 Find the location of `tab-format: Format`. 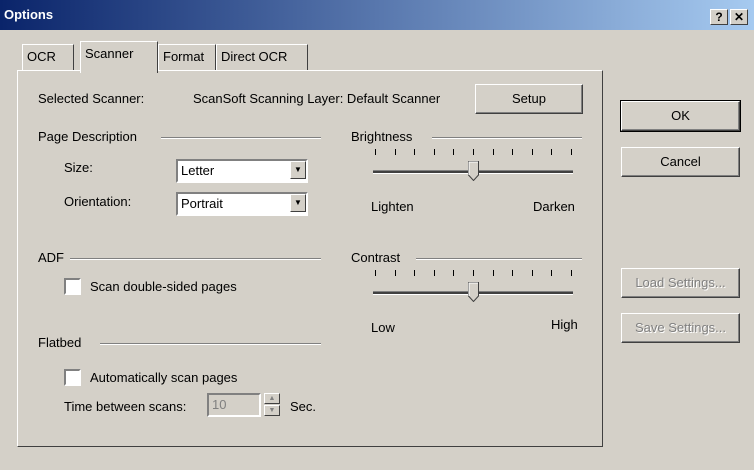

tab-format: Format is located at coordinates (187, 57).